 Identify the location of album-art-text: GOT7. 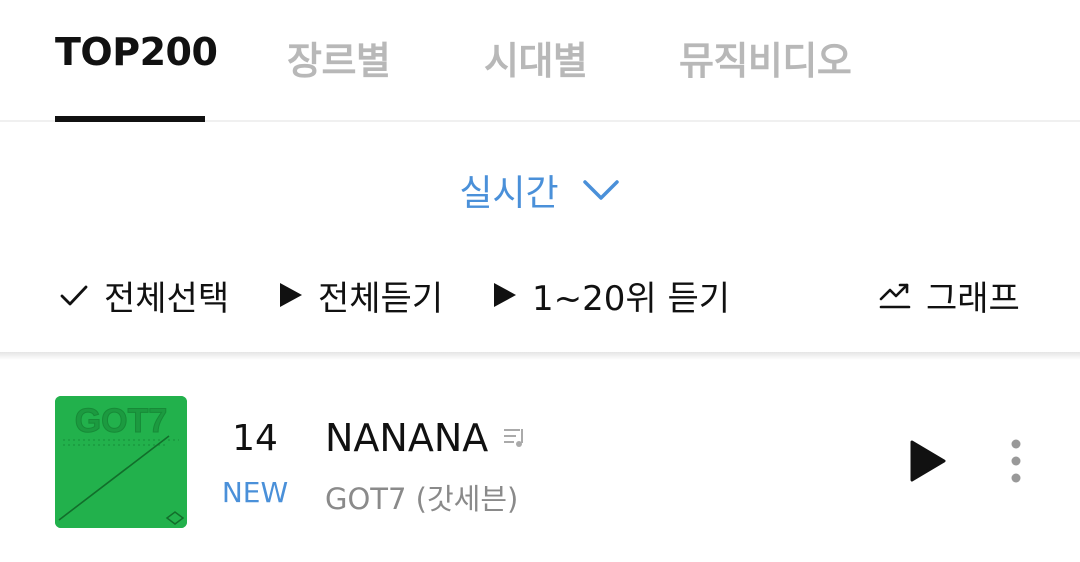
(121, 421).